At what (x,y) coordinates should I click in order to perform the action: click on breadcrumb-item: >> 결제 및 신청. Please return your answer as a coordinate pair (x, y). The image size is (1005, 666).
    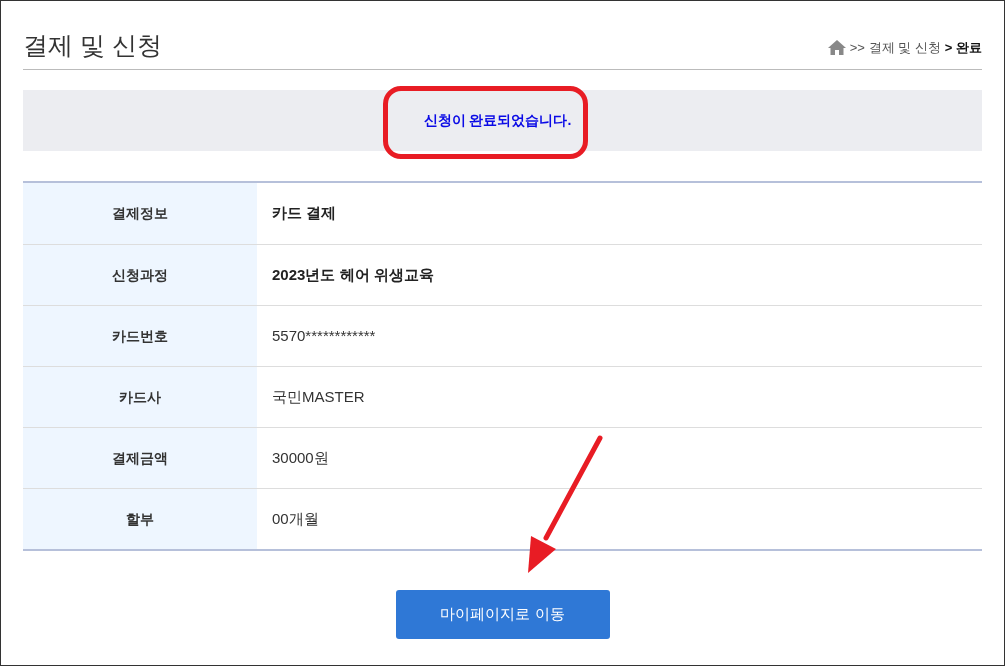
    Looking at the image, I should click on (895, 47).